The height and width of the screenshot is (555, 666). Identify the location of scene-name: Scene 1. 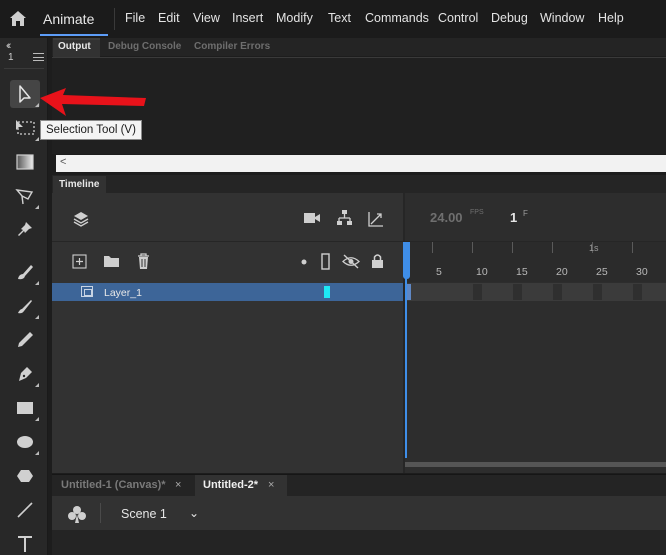
(144, 514).